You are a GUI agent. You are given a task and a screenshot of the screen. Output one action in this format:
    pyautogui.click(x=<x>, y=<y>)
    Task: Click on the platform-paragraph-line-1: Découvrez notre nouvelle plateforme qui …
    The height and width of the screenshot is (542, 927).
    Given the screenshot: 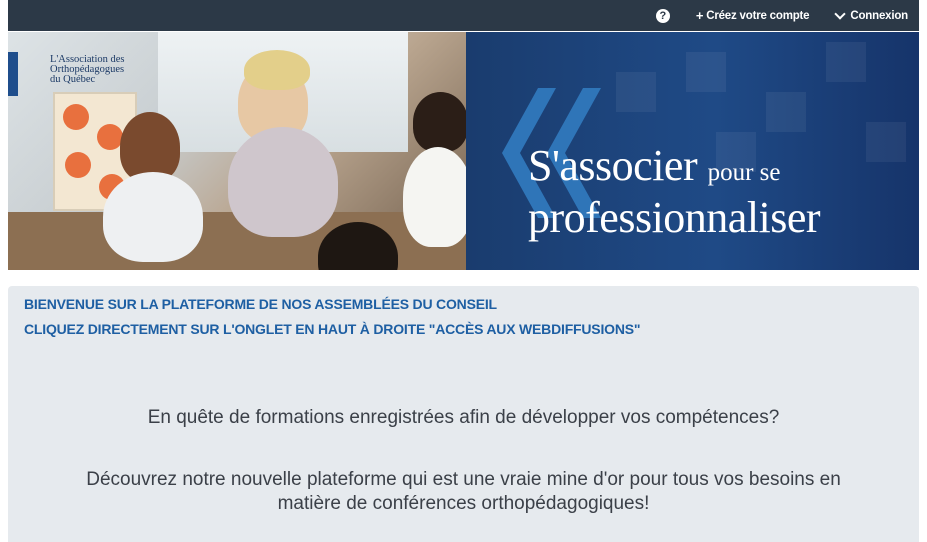 What is the action you would take?
    pyautogui.click(x=463, y=479)
    